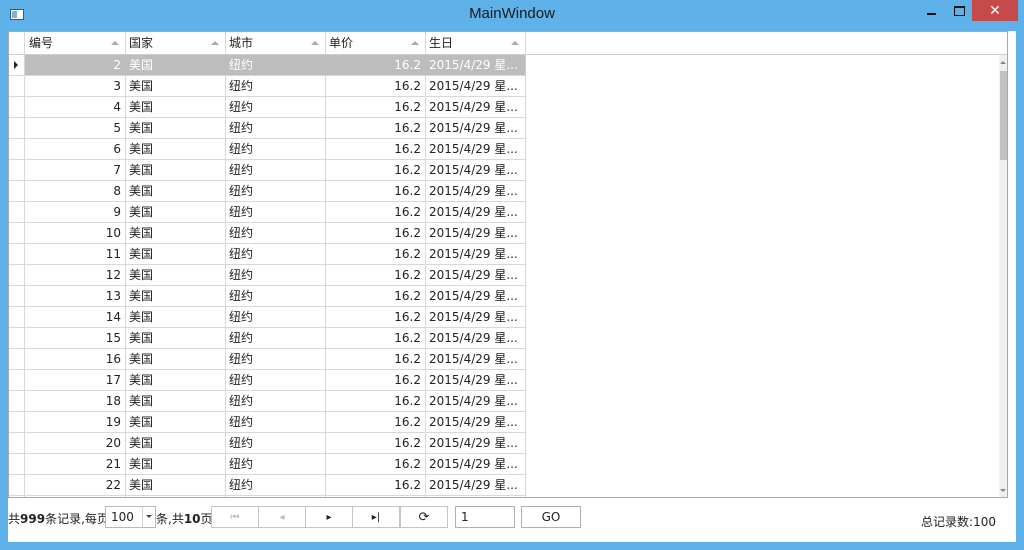 The image size is (1024, 550). Describe the element at coordinates (376, 517) in the screenshot. I see `last-page-button: ▸|` at that location.